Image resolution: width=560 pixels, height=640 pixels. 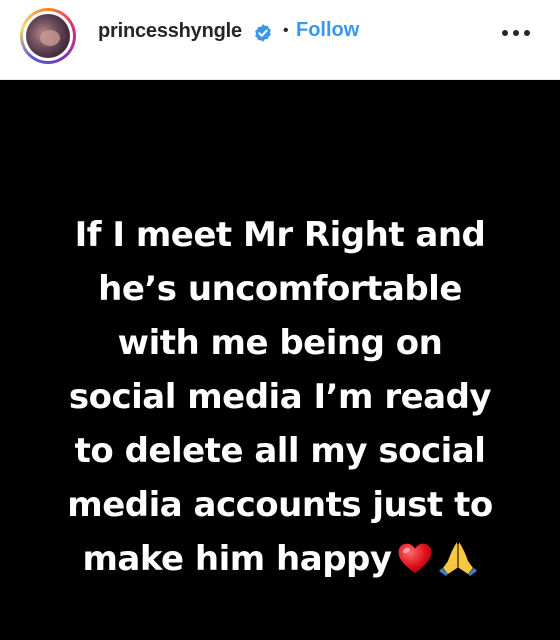 I want to click on folded-hands-icon, so click(x=457, y=559).